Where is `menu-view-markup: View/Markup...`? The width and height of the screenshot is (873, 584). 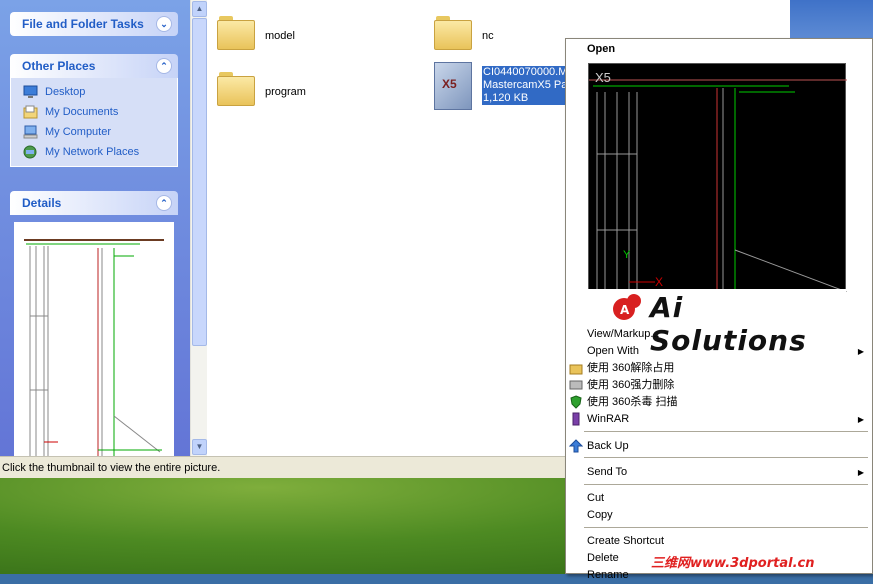
menu-view-markup: View/Markup... is located at coordinates (719, 334).